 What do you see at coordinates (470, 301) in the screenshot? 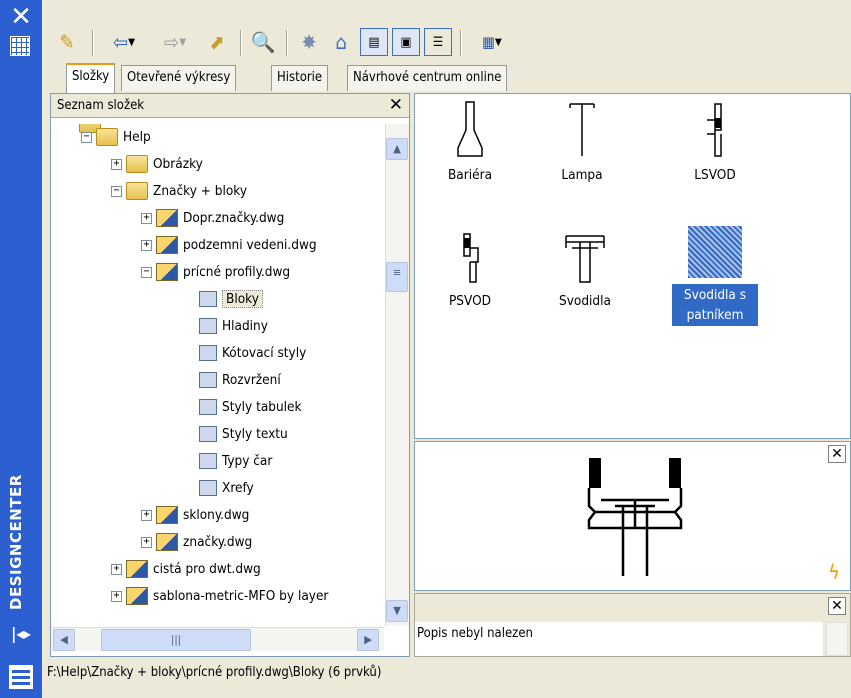
I see `block-label: PSVOD` at bounding box center [470, 301].